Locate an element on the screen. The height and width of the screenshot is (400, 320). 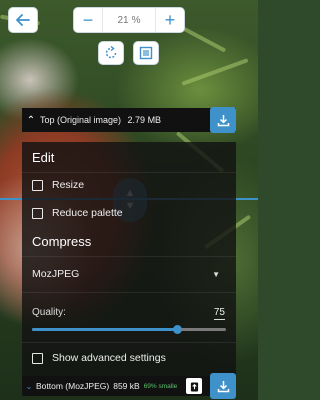
download-original-button is located at coordinates (223, 120).